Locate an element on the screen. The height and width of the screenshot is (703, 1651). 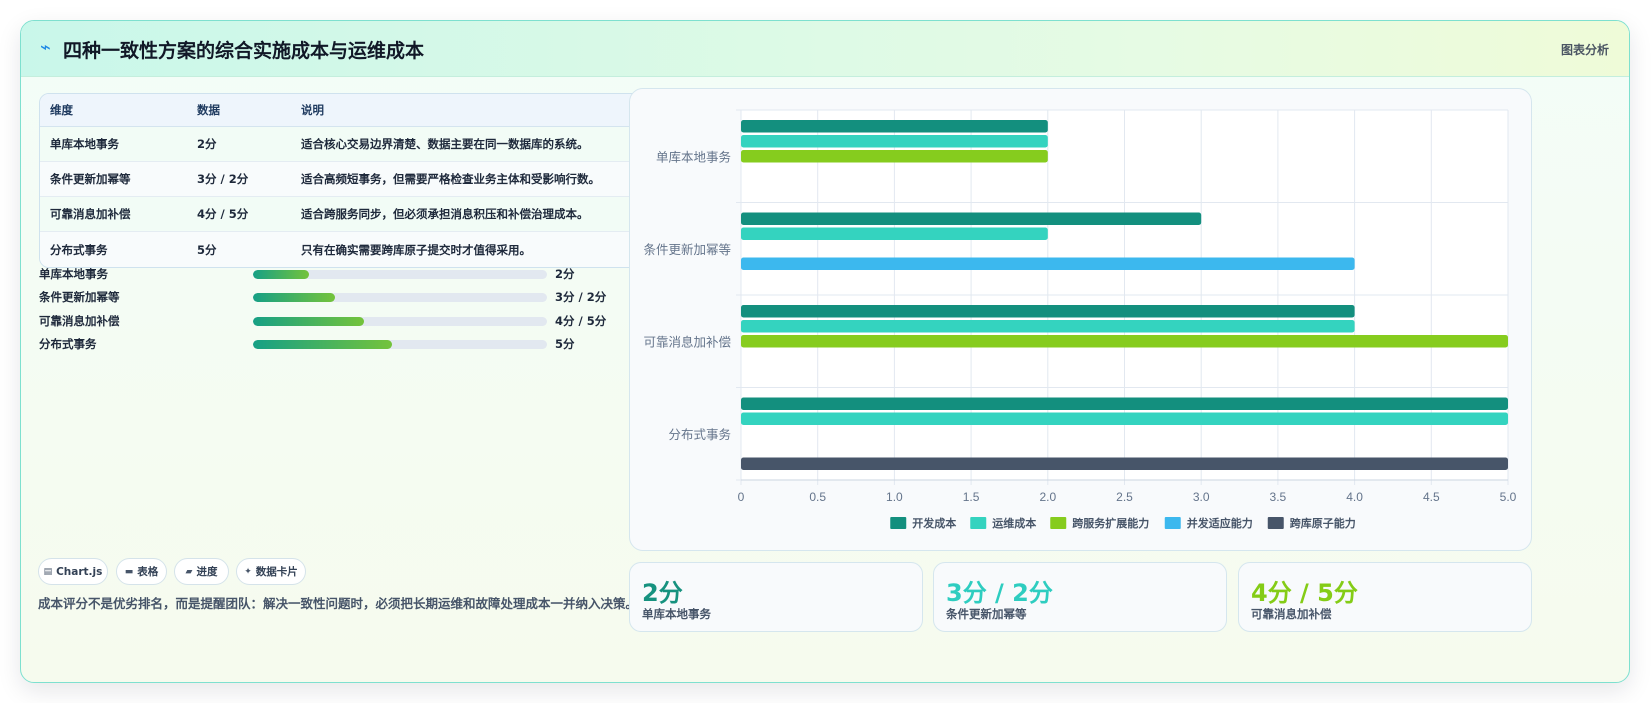
row-value: 2分 is located at coordinates (207, 144).